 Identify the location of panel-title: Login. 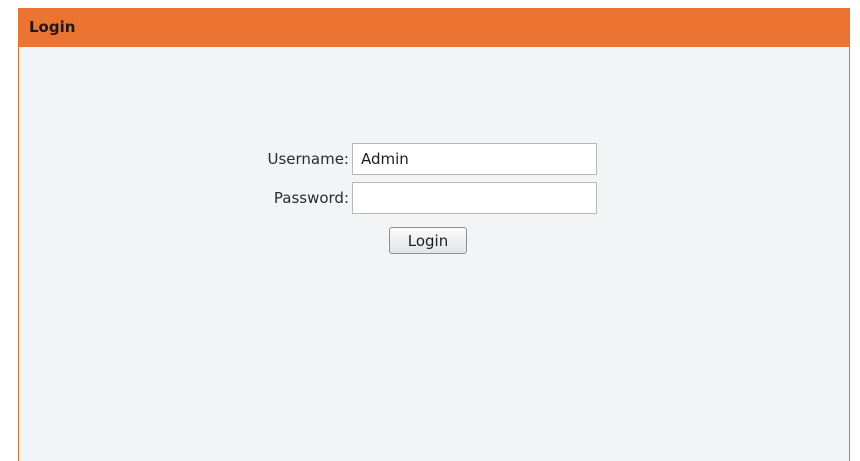
(434, 27).